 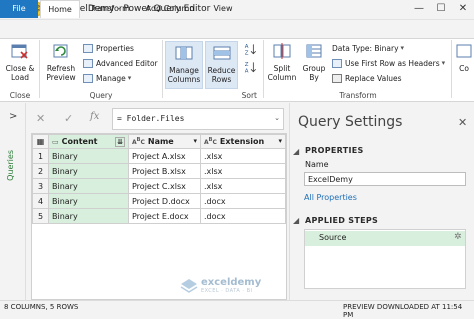 I want to click on table-row: 1 Binary Project A.xlsx .xlsx, so click(x=159, y=156).